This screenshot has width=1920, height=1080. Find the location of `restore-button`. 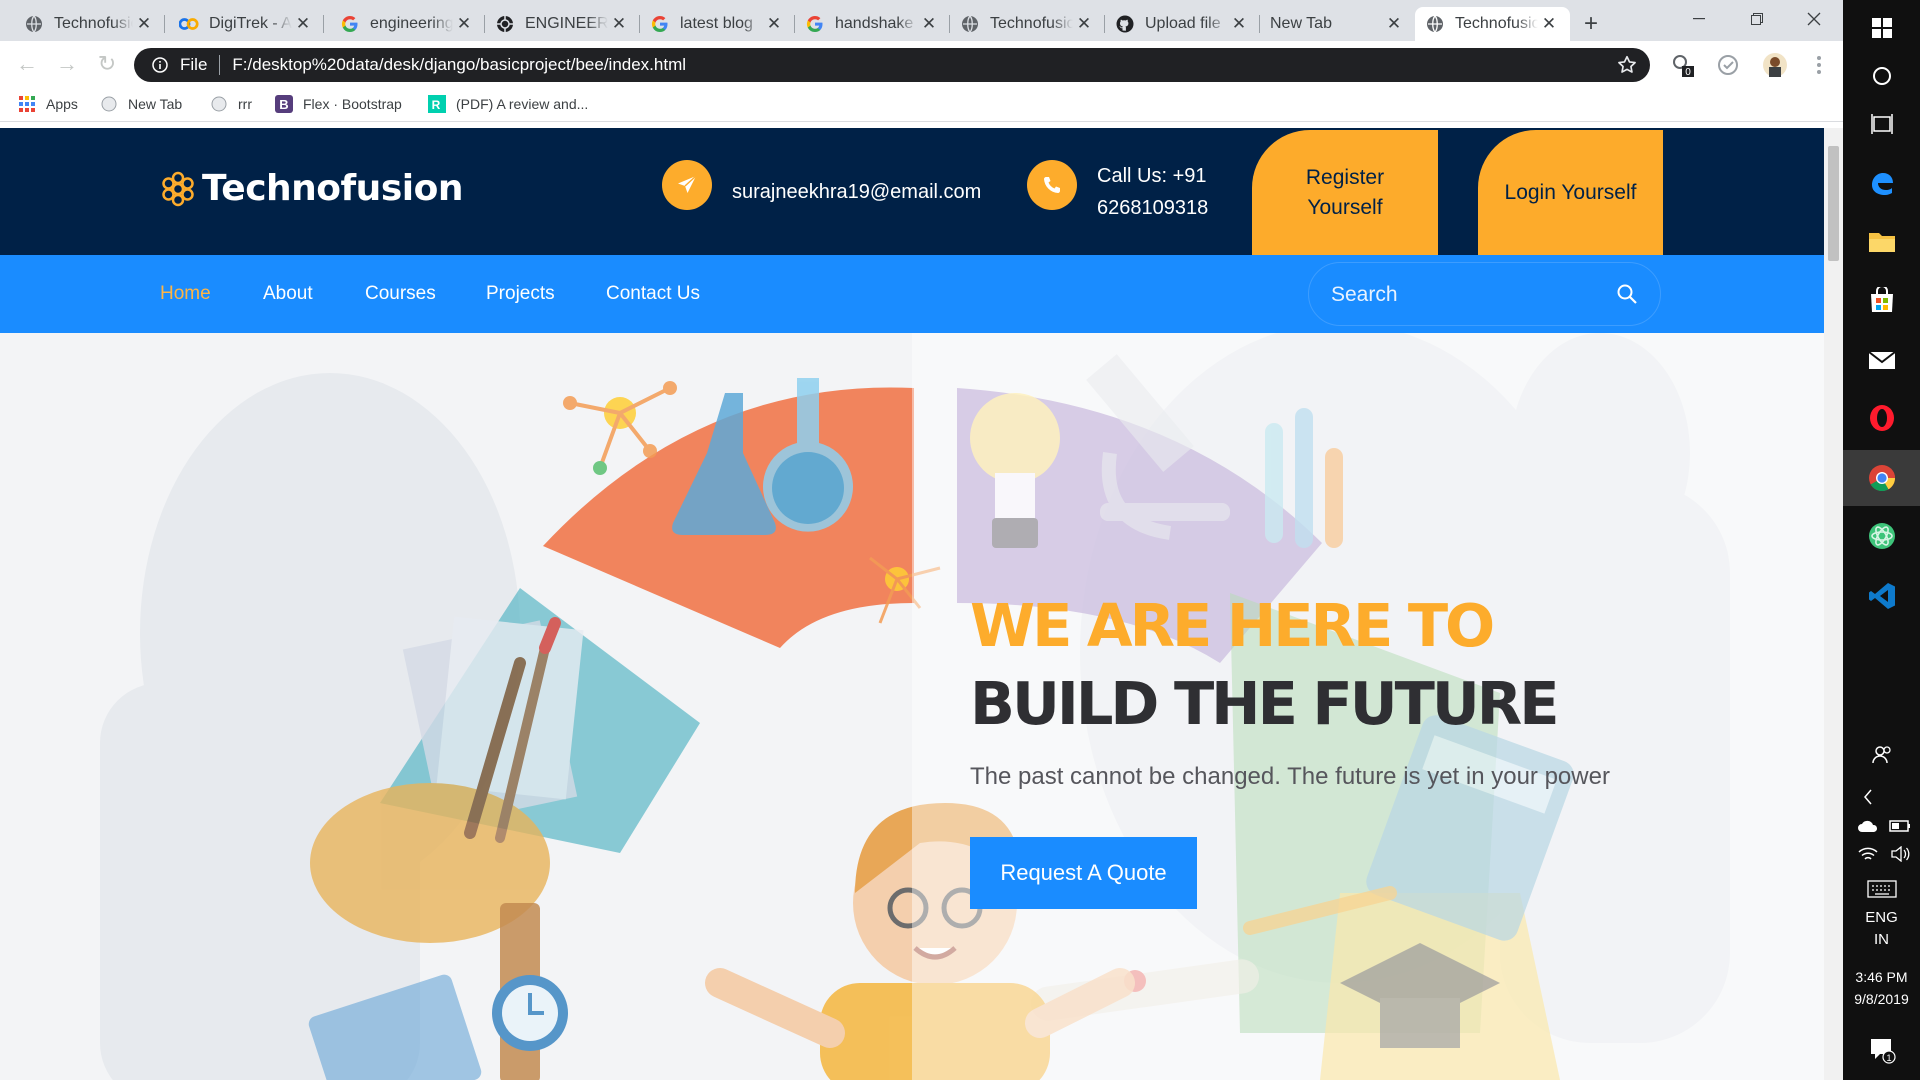

restore-button is located at coordinates (1757, 19).